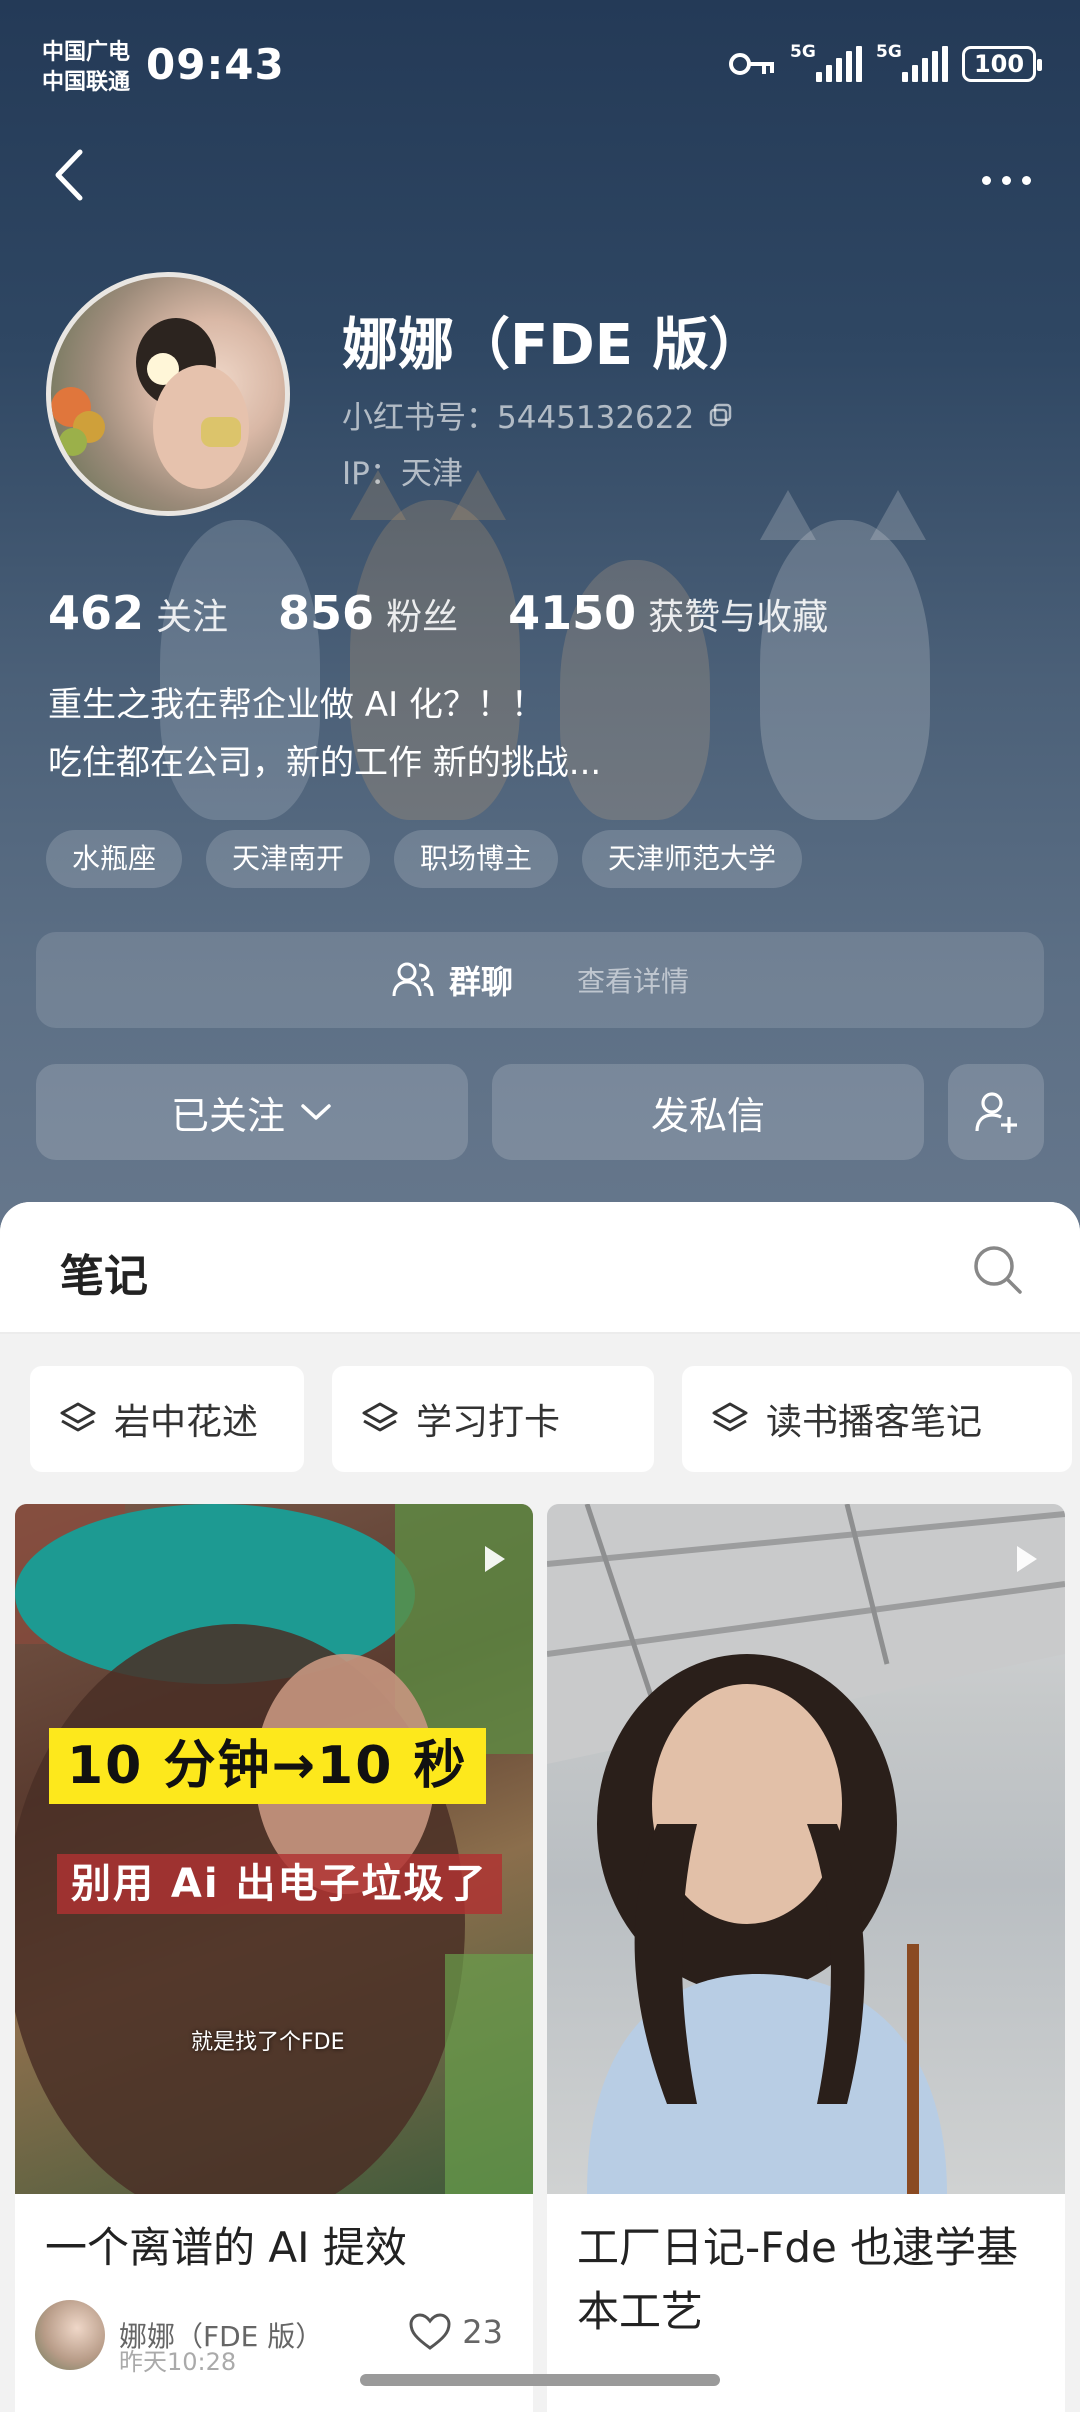 This screenshot has width=1080, height=2412. I want to click on group-icon, so click(413, 979).